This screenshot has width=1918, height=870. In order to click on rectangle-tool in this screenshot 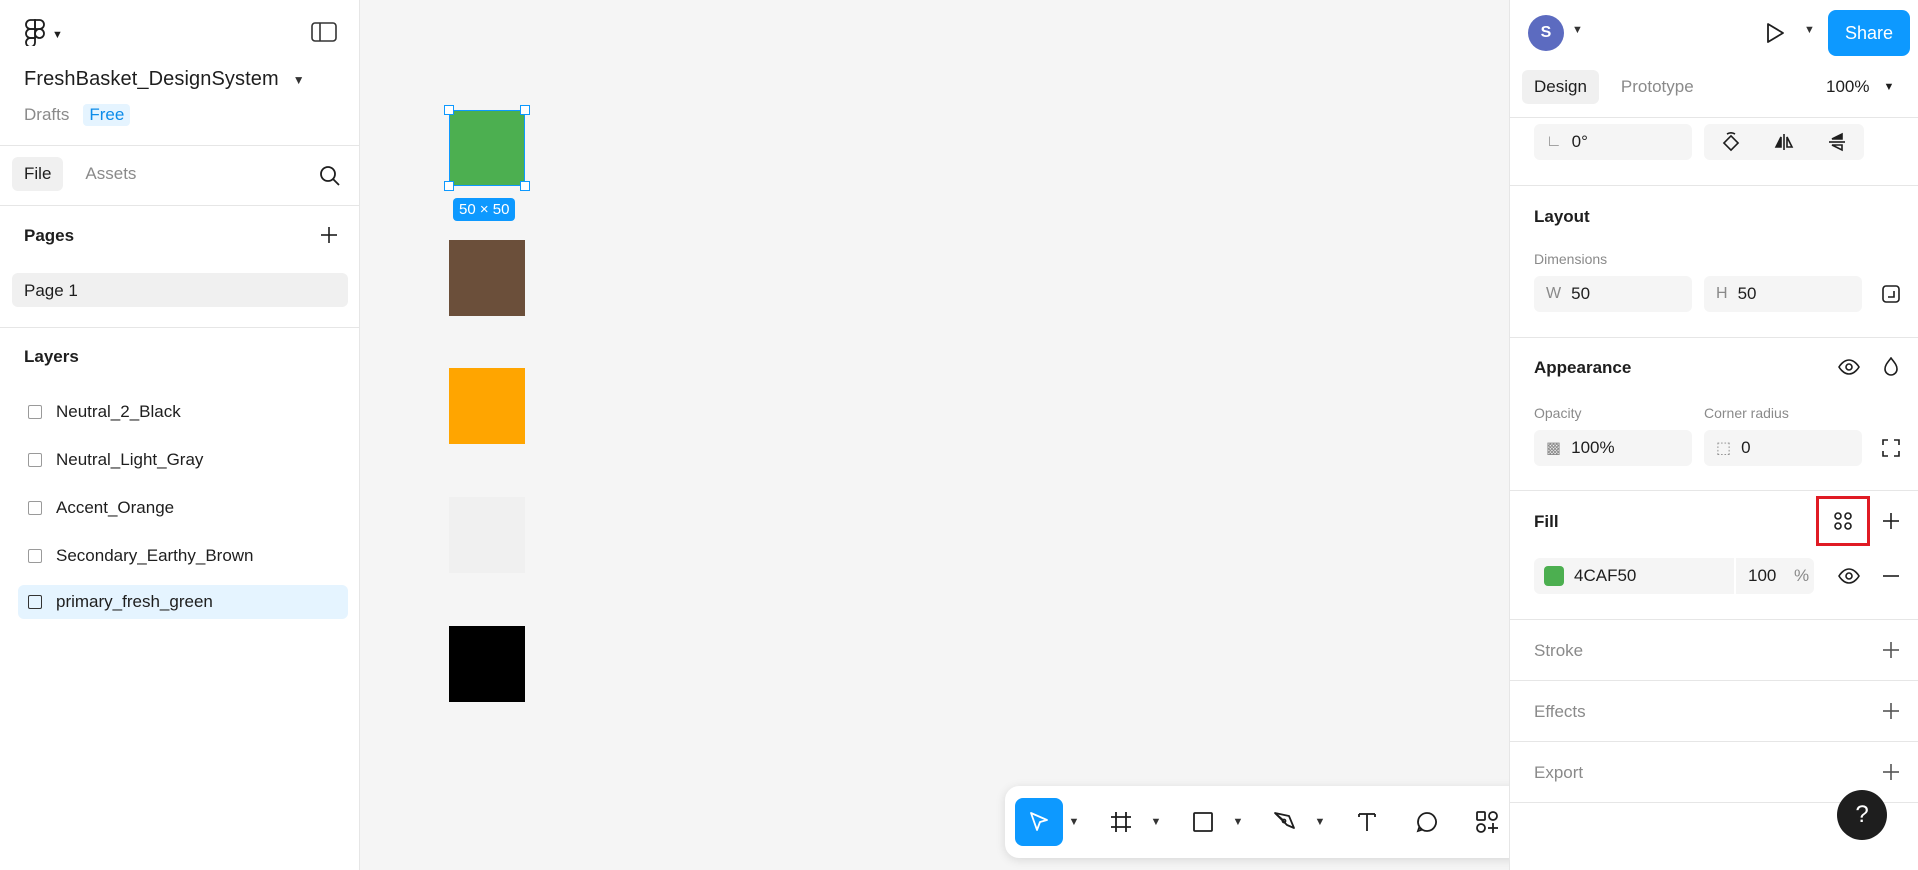, I will do `click(1203, 822)`.